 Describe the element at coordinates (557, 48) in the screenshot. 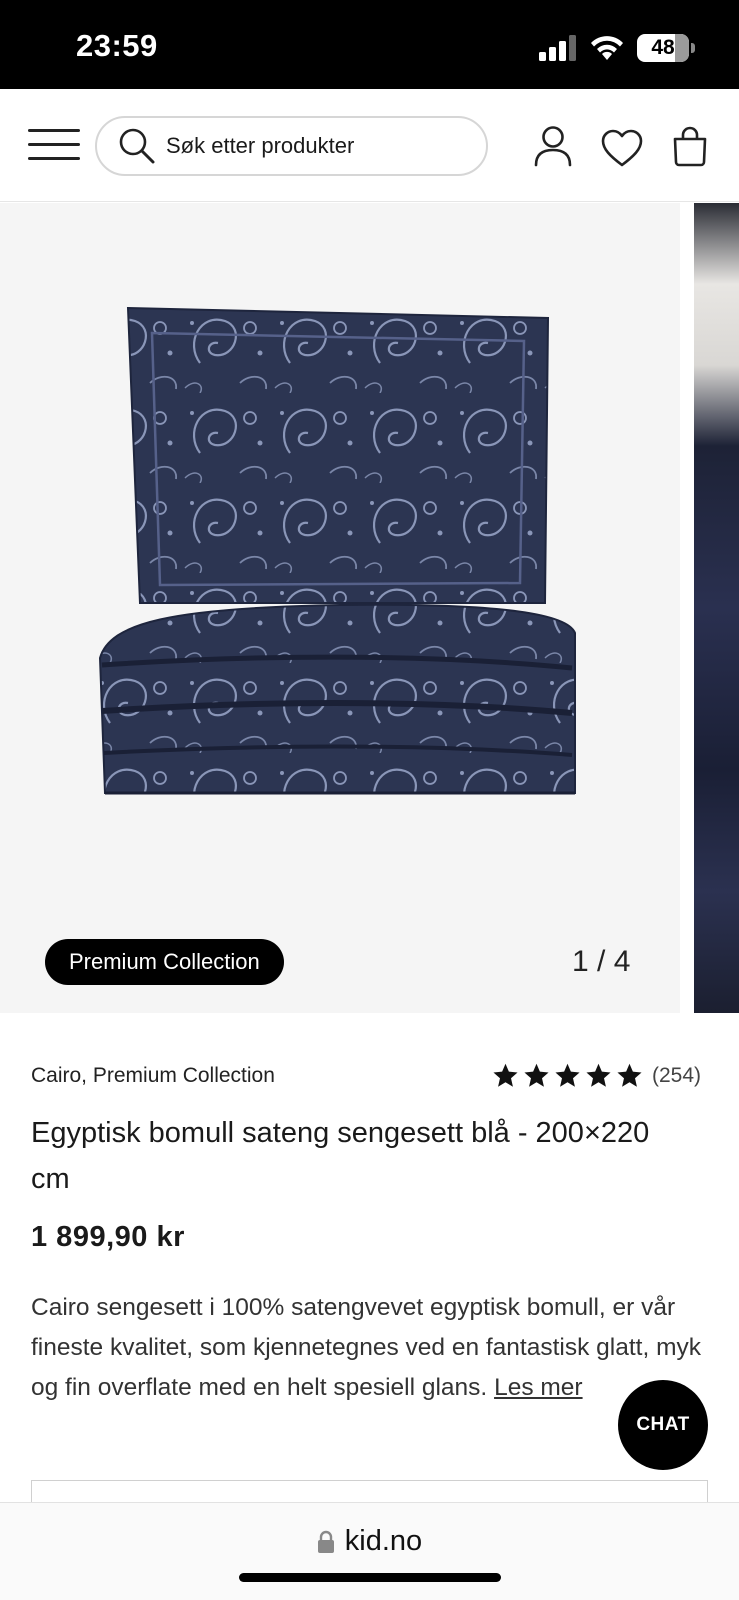

I see `cellular-signal-icon` at that location.